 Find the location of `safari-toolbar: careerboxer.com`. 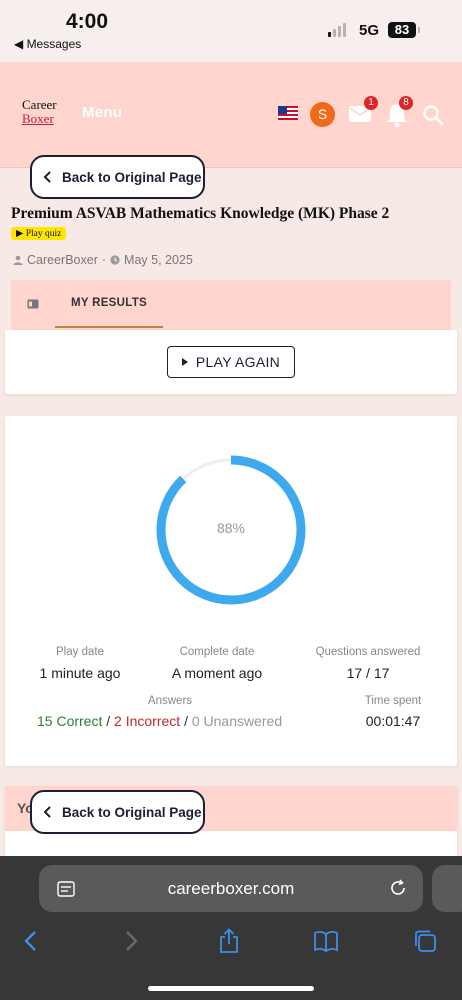

safari-toolbar: careerboxer.com is located at coordinates (231, 928).